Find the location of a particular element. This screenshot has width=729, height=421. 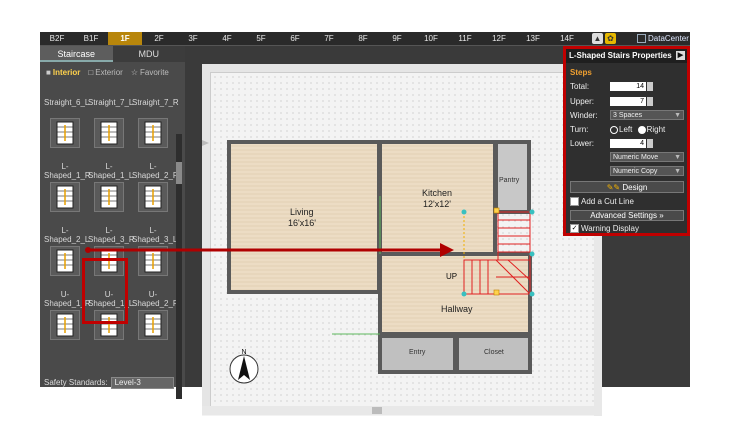

folder-icon: ■ is located at coordinates (48, 72).